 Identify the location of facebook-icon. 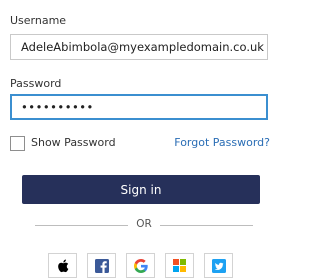
(101, 265).